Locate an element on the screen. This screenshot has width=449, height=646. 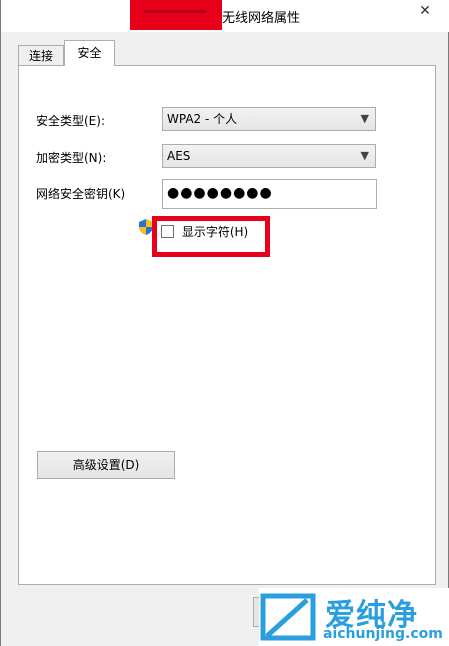
watermark: 爱纯净 aichunjing.com is located at coordinates (354, 617).